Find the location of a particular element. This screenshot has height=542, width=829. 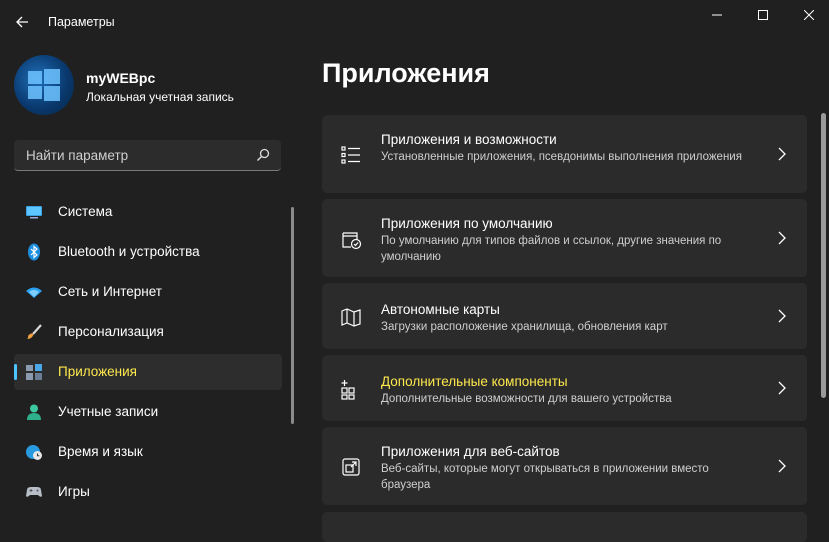

add-components-icon is located at coordinates (348, 390).